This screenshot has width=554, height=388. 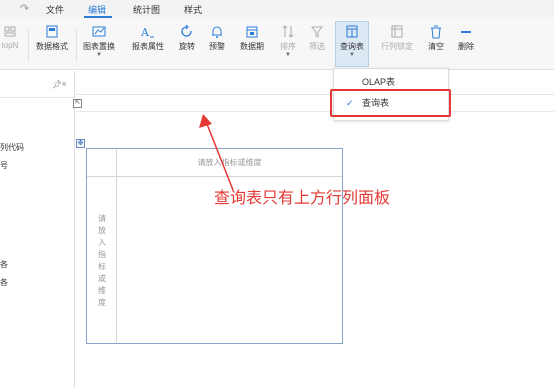 I want to click on filter-button: 筛选, so click(x=317, y=38).